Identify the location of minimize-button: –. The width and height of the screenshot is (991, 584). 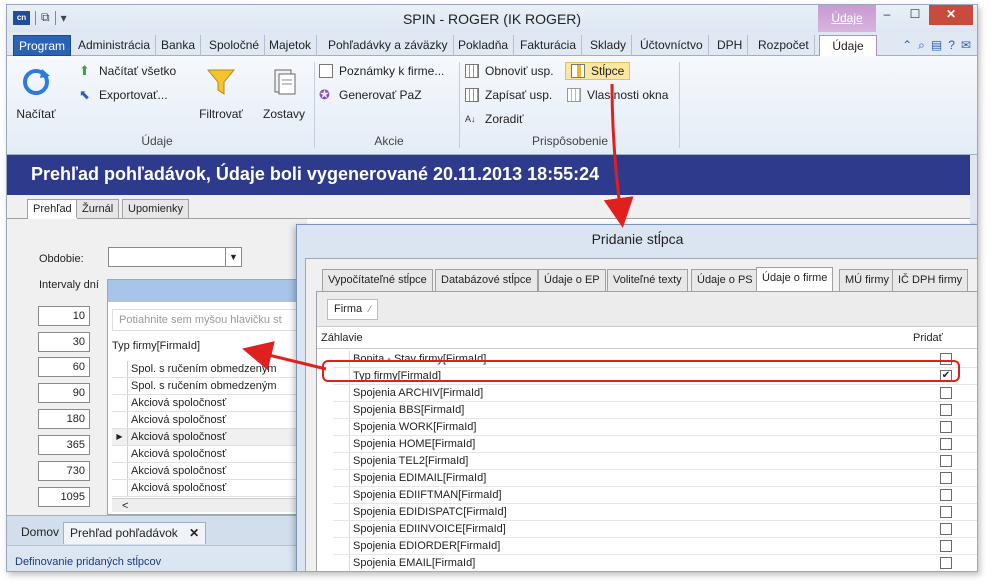
(887, 15).